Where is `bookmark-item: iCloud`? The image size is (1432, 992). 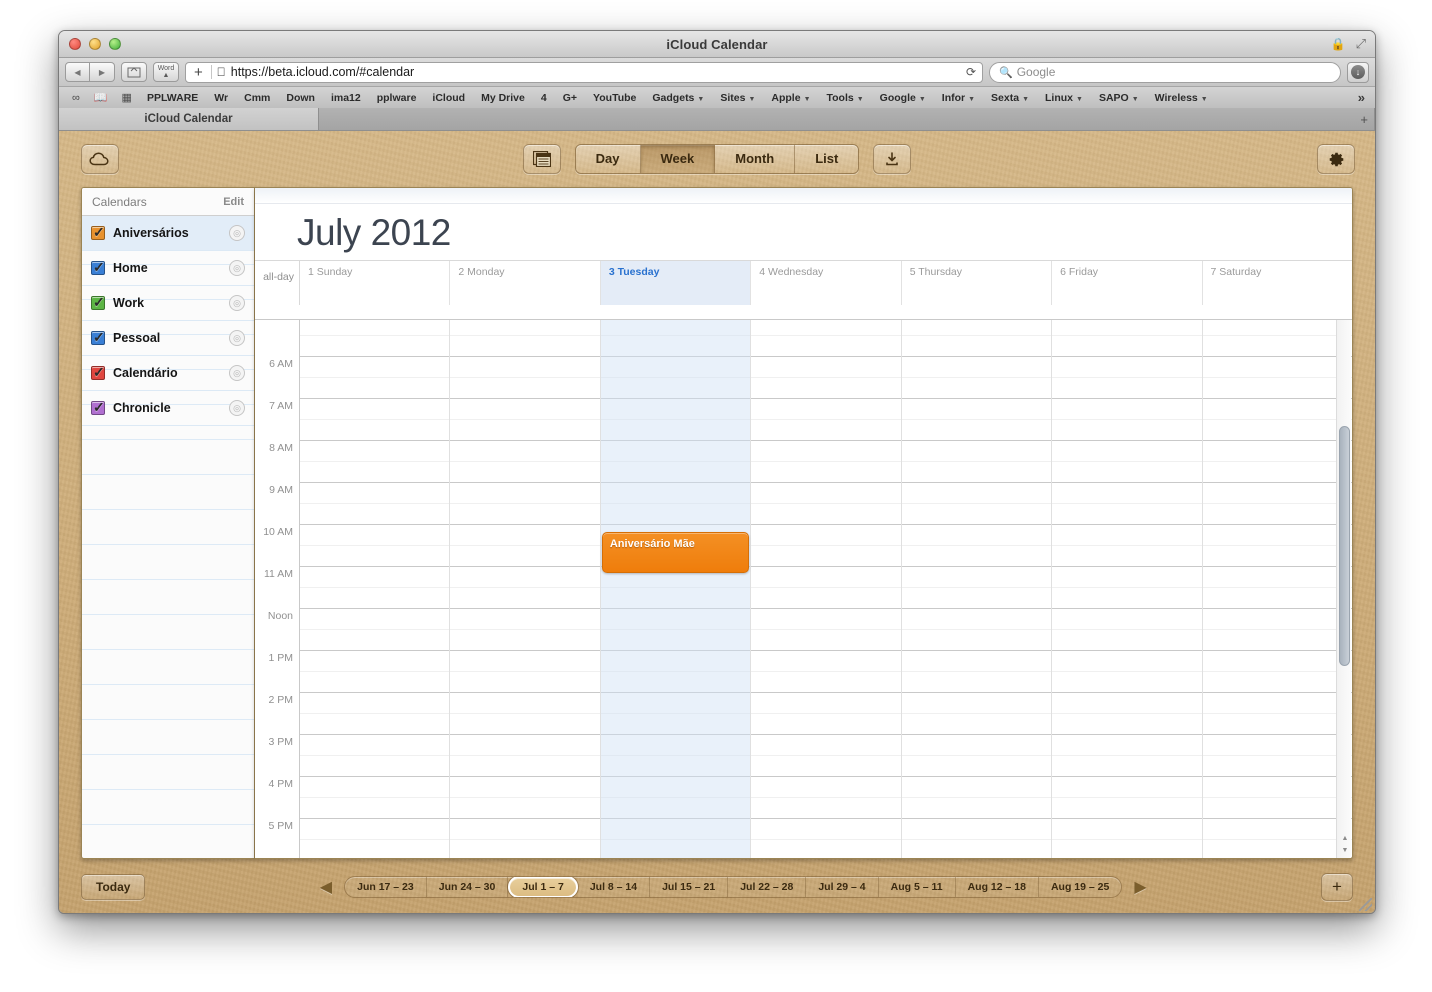
bookmark-item: iCloud is located at coordinates (448, 98).